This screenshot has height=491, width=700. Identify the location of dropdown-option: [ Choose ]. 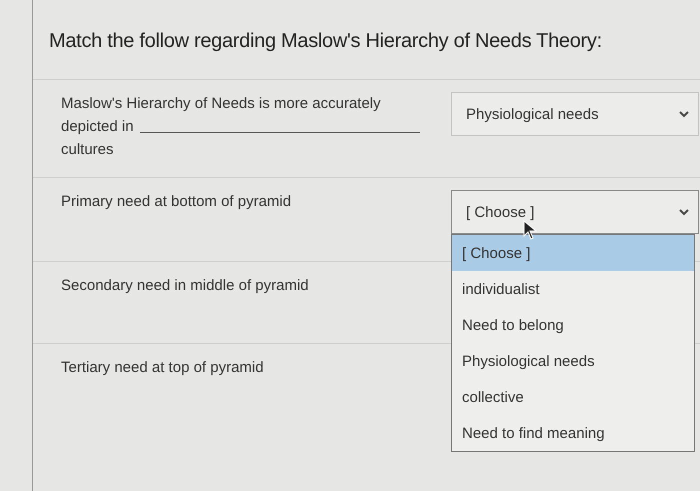
(573, 253).